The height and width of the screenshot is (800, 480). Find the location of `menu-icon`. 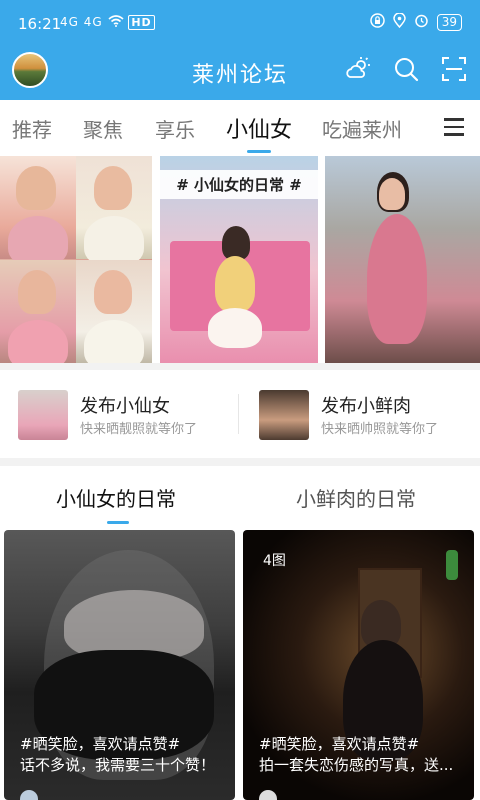

menu-icon is located at coordinates (454, 127).